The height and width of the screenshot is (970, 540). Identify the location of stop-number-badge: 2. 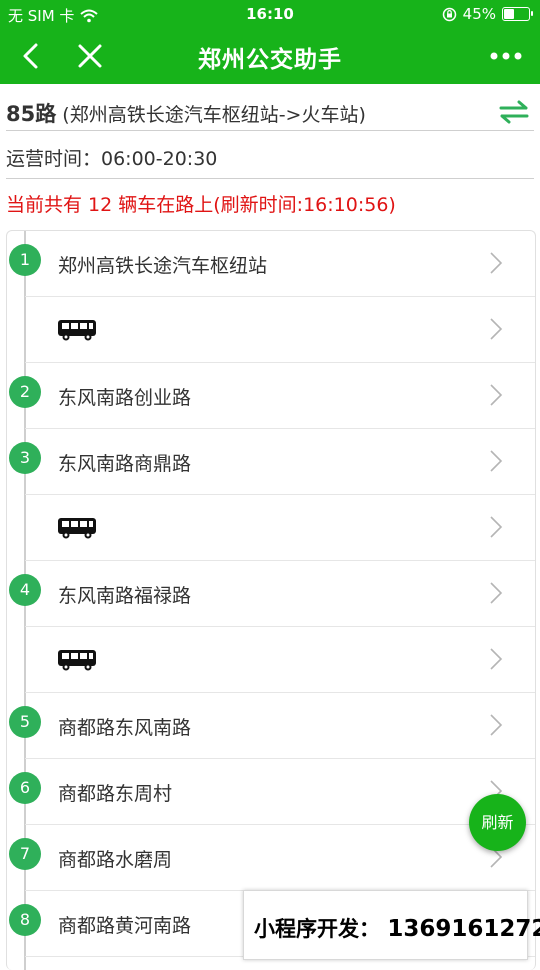
(25, 392).